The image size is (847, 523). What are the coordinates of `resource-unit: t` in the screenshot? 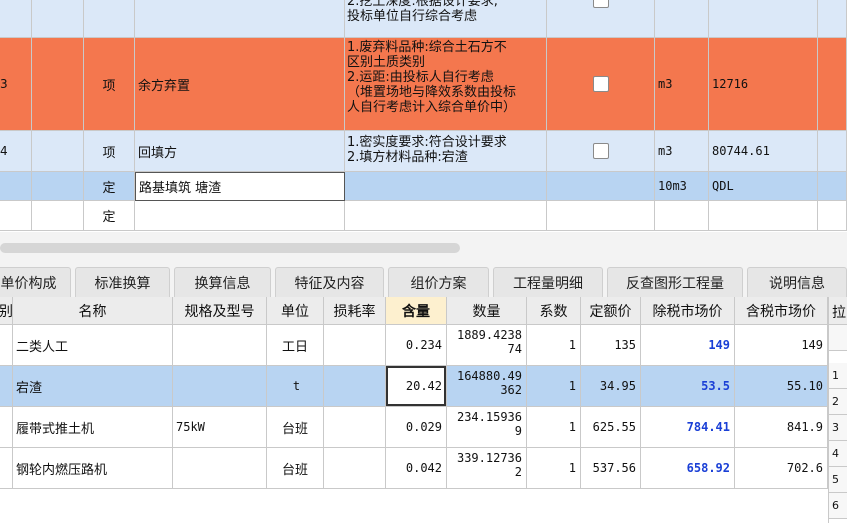 It's located at (295, 386).